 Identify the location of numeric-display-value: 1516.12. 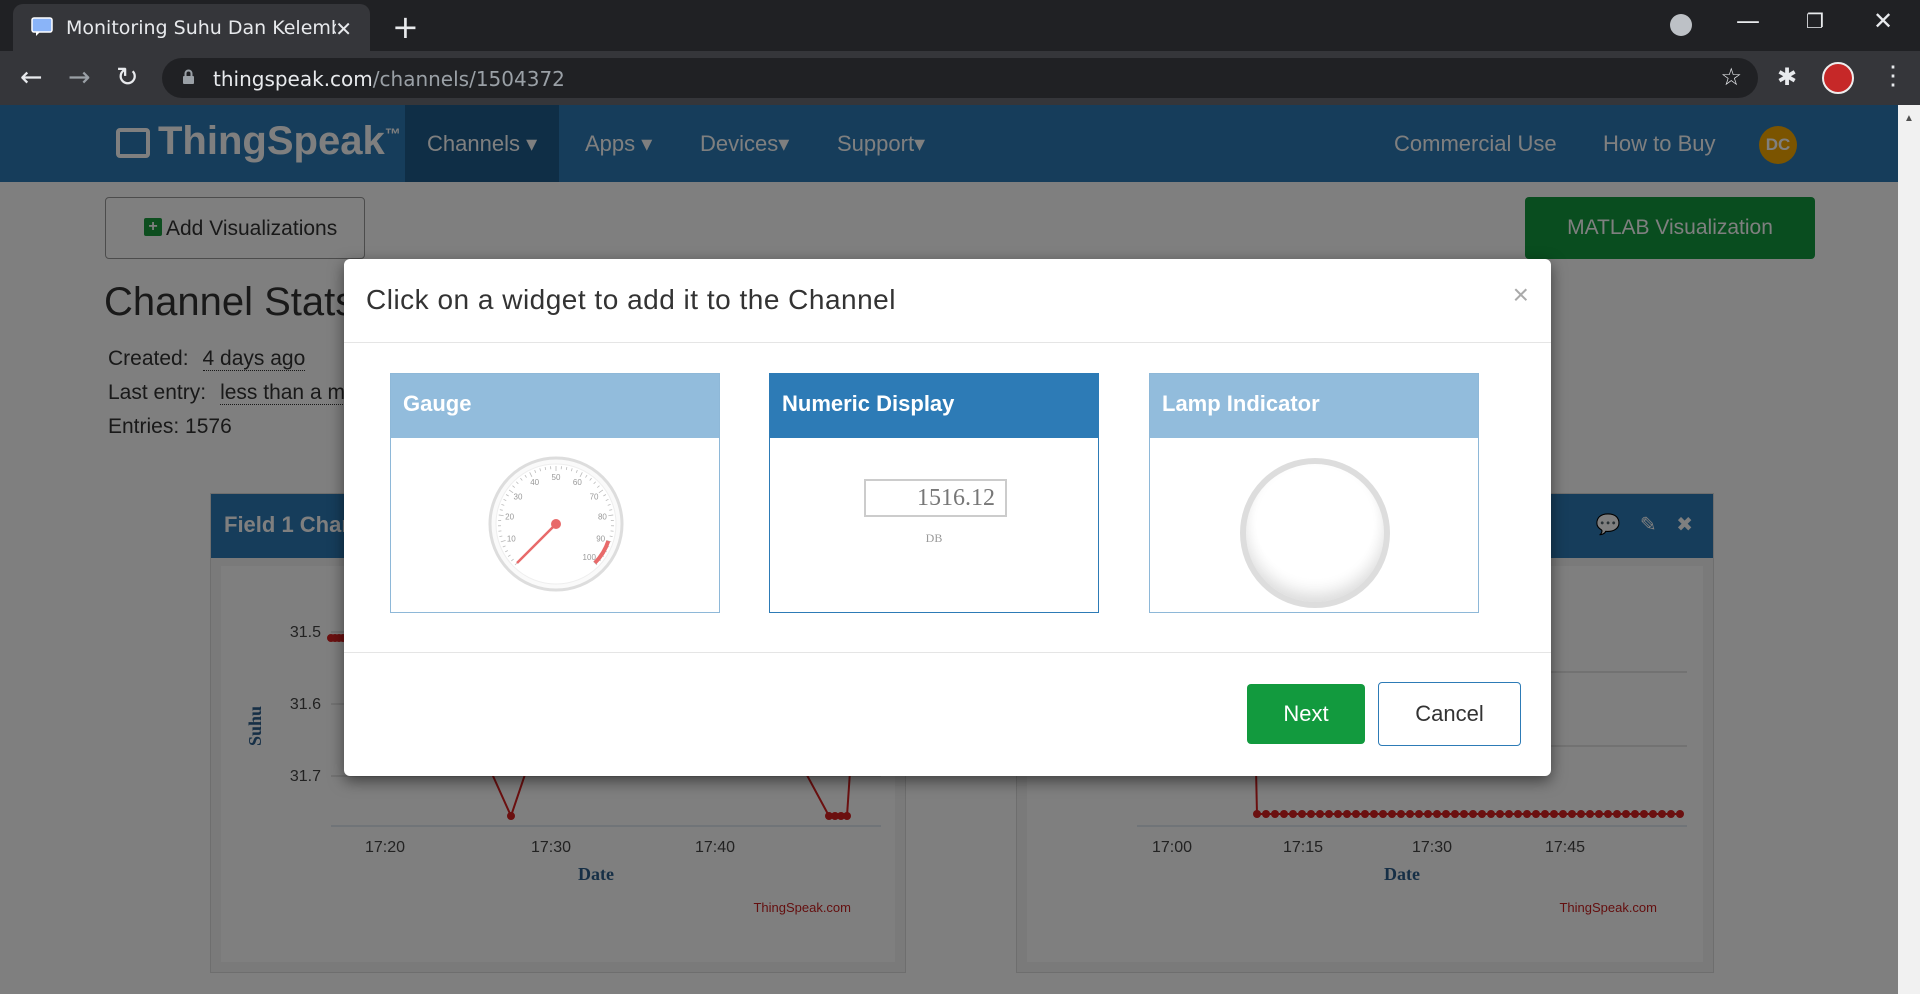
(935, 498).